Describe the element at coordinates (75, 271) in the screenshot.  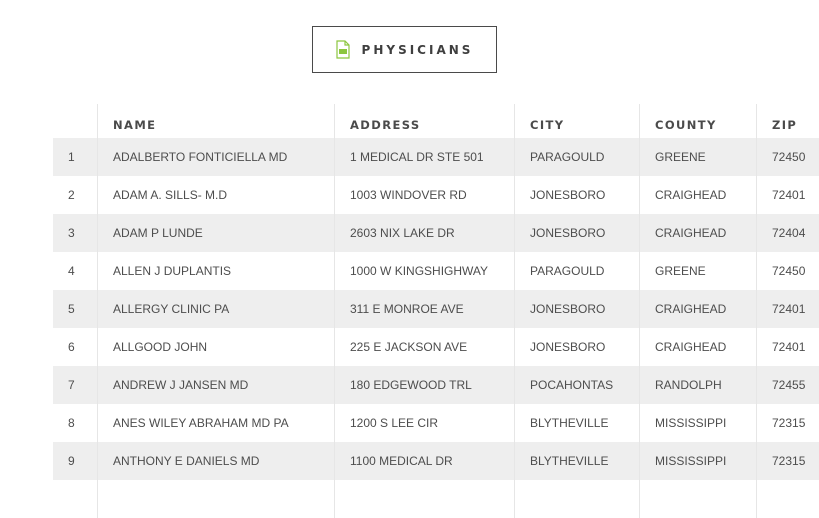
I see `cell-row-number: 4` at that location.